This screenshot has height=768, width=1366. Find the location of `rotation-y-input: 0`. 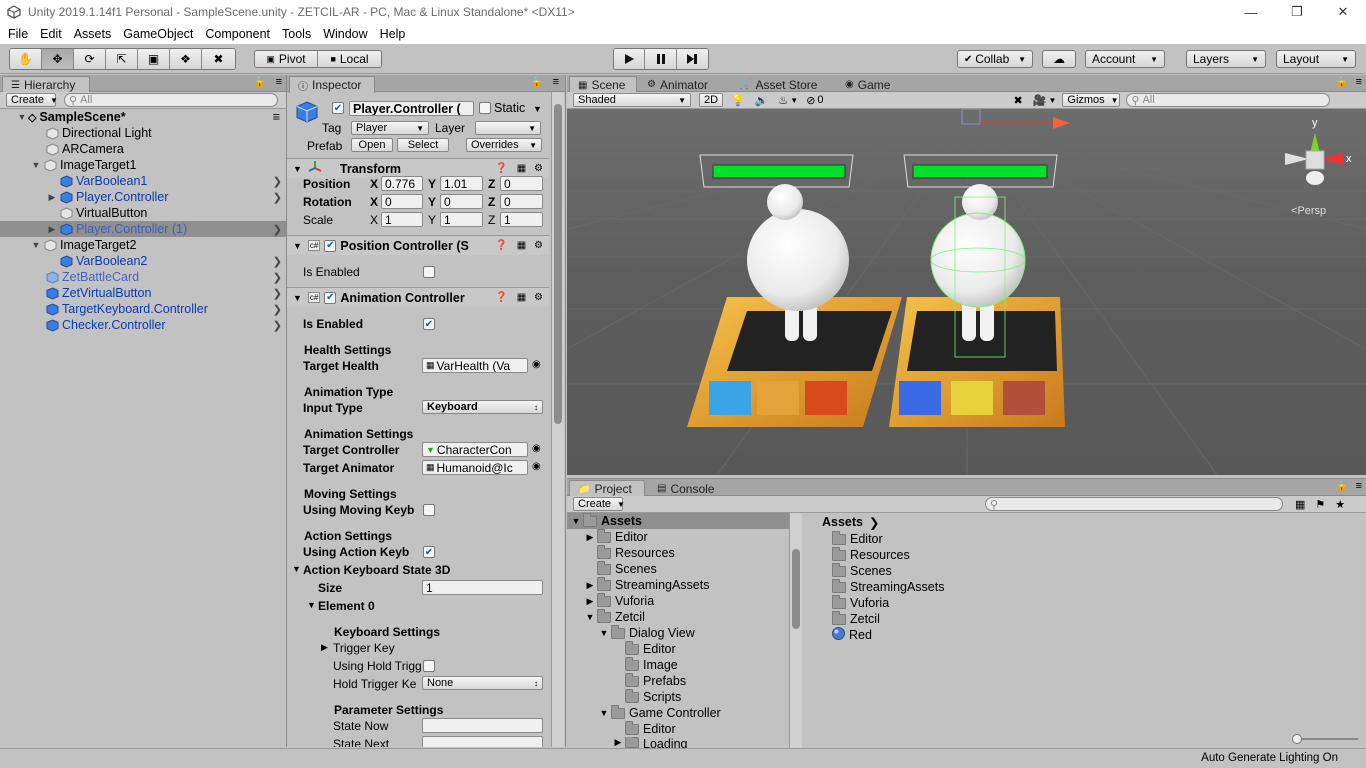

rotation-y-input: 0 is located at coordinates (461, 201).